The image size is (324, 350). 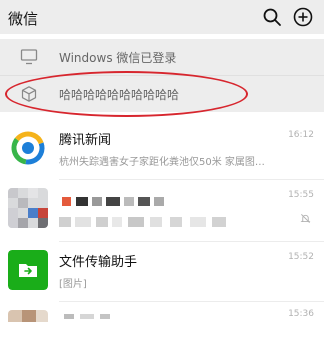 What do you see at coordinates (303, 17) in the screenshot?
I see `plus-circle-icon` at bounding box center [303, 17].